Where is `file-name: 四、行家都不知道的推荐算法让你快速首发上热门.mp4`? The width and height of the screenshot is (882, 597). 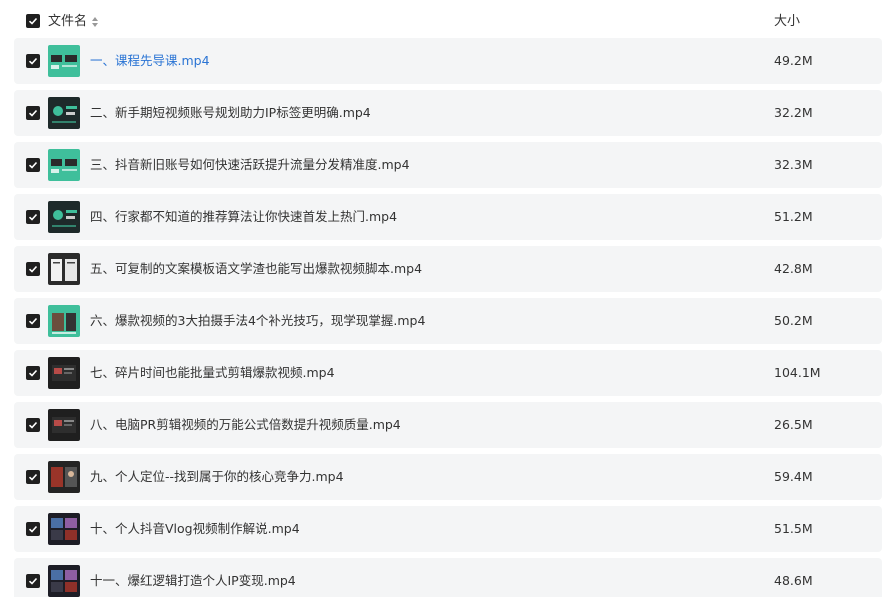
file-name: 四、行家都不知道的推荐算法让你快速首发上热门.mp4 is located at coordinates (243, 217).